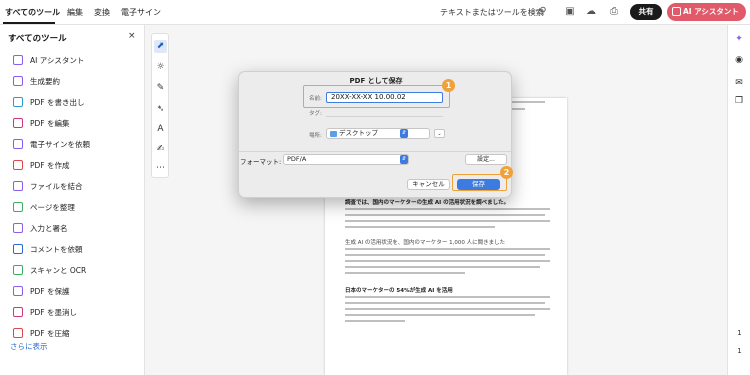 The height and width of the screenshot is (375, 750). I want to click on sidebar-item-request-comments: コメントを依頼, so click(75, 250).